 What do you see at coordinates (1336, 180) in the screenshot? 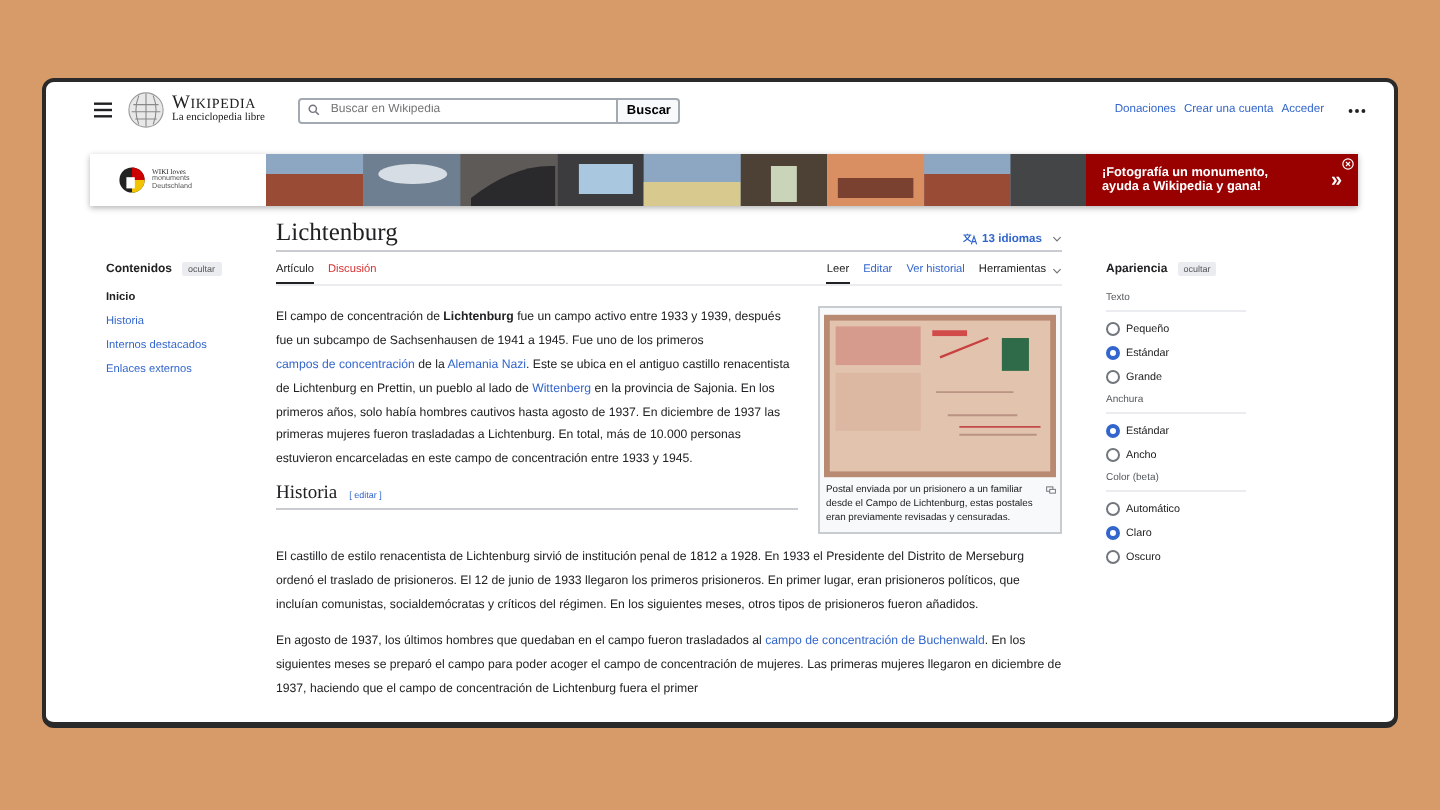
I see `banner-arrow: »` at bounding box center [1336, 180].